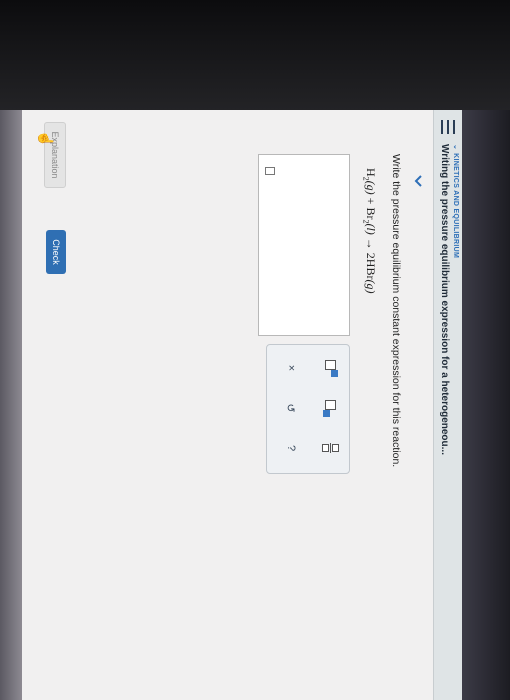  Describe the element at coordinates (291, 368) in the screenshot. I see `clear-button: ×` at that location.